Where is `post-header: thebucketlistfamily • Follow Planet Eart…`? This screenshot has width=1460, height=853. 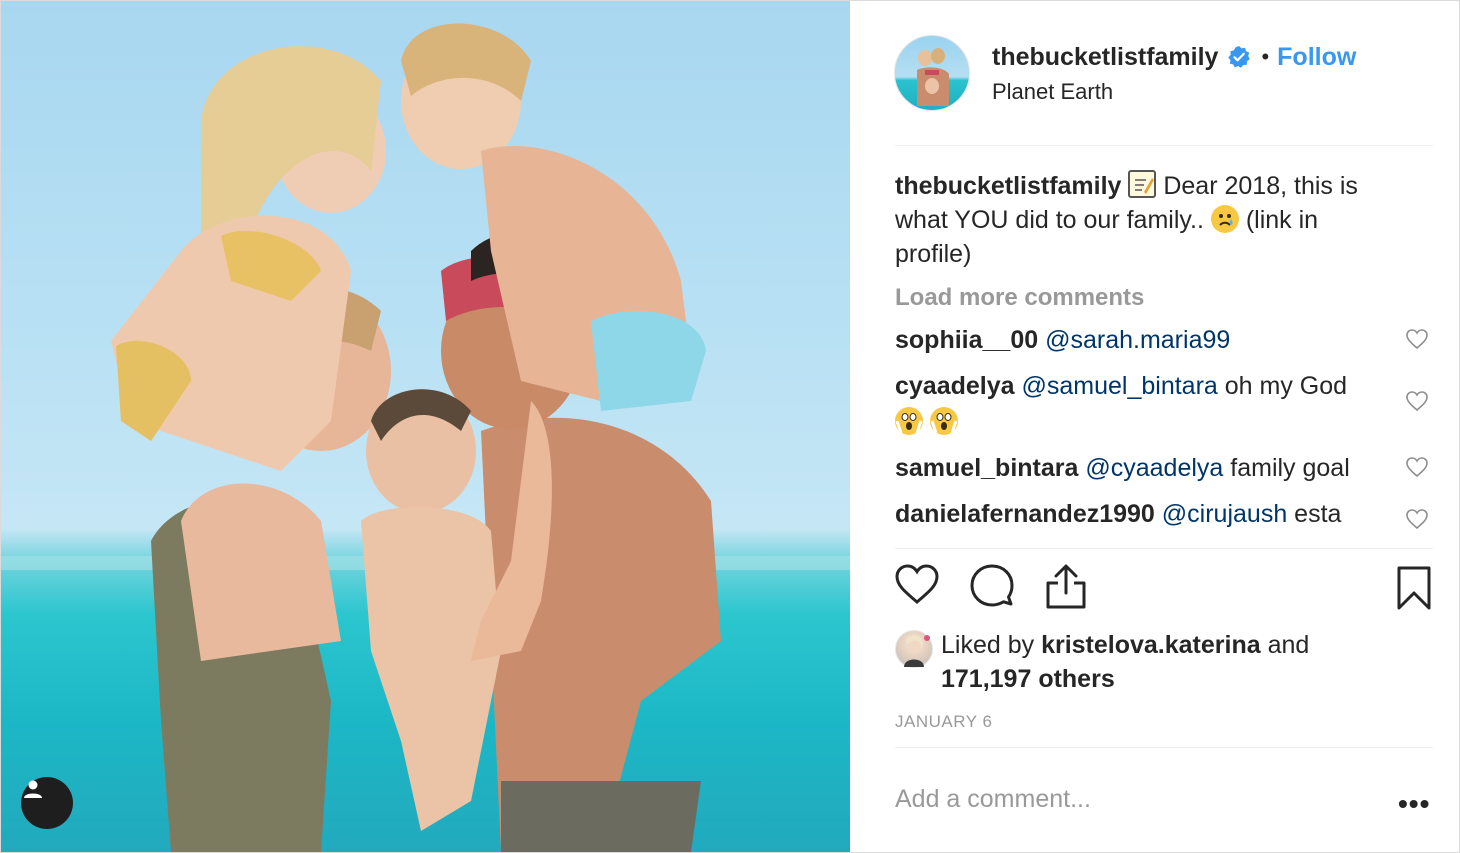 post-header: thebucketlistfamily • Follow Planet Eart… is located at coordinates (1154, 73).